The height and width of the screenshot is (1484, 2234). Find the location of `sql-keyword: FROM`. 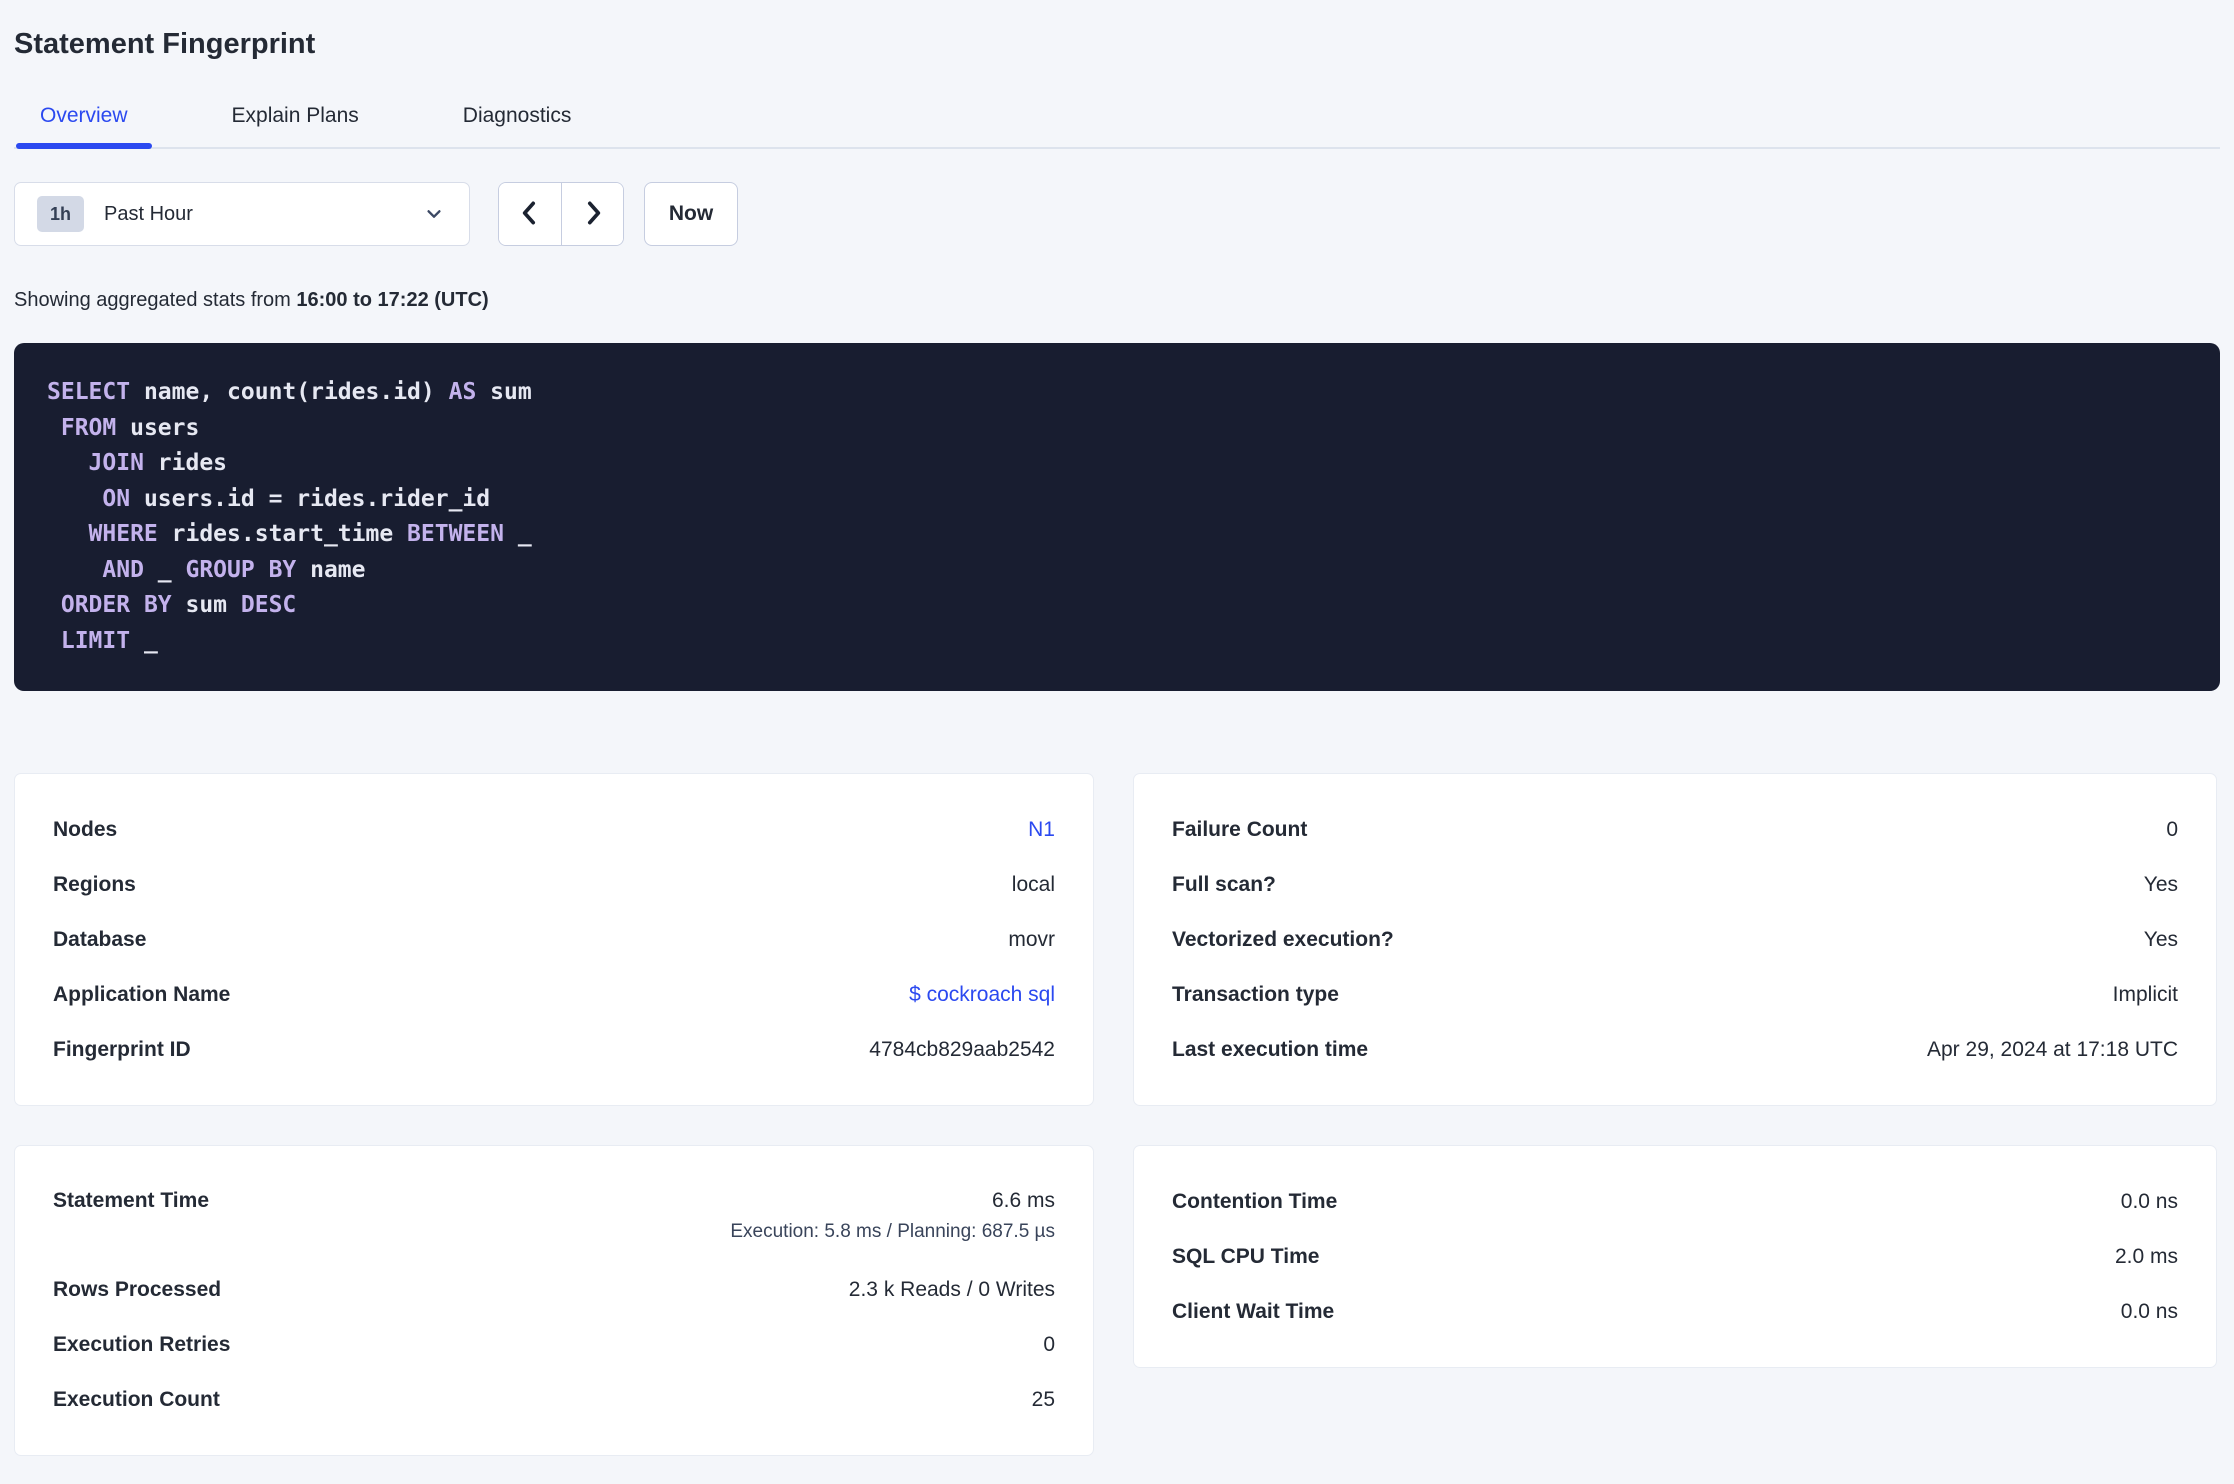

sql-keyword: FROM is located at coordinates (88, 427).